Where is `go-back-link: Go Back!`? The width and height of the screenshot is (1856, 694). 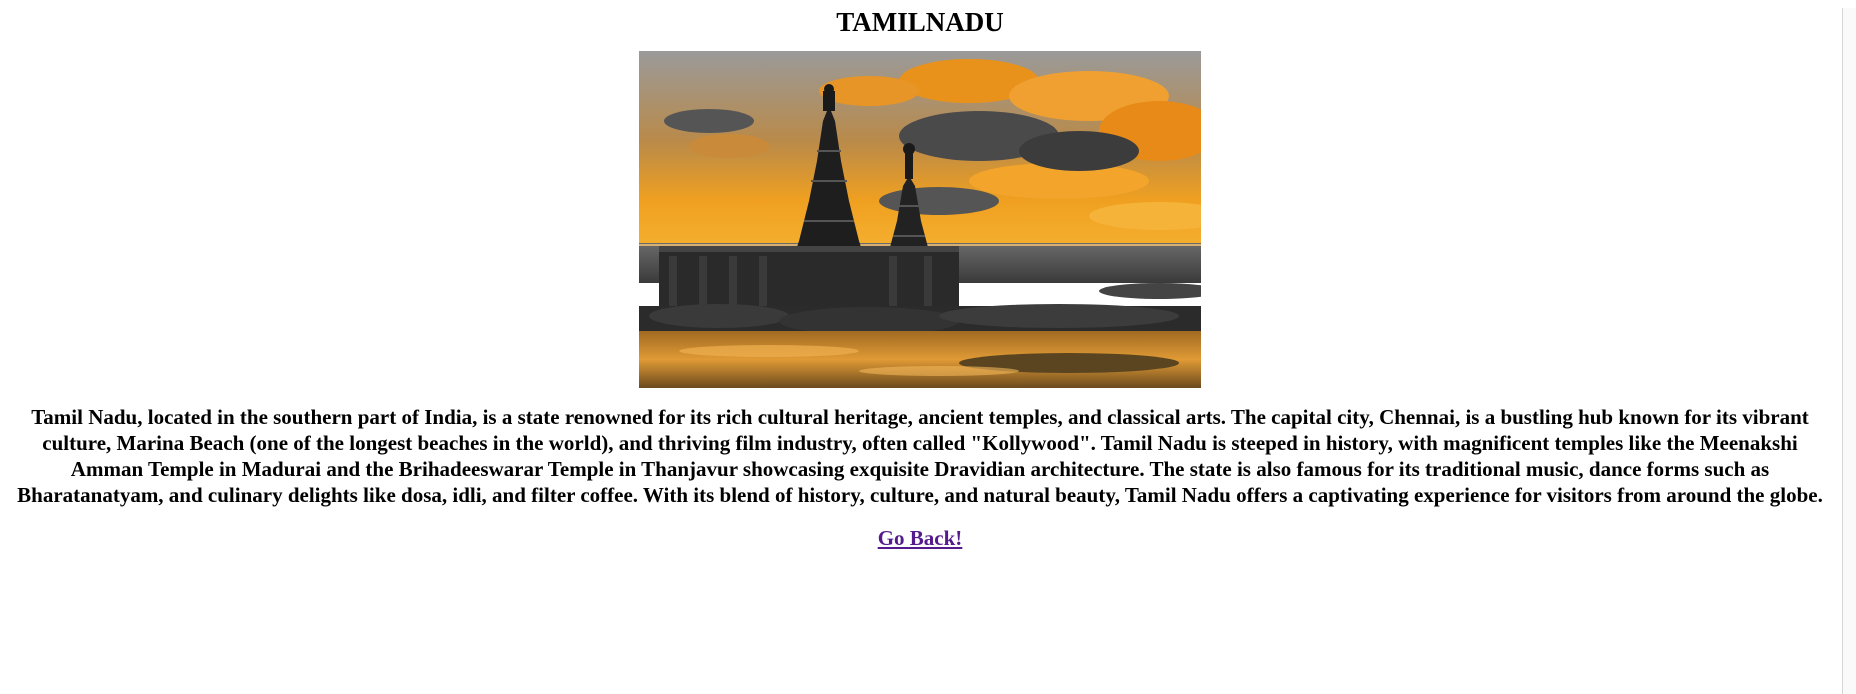
go-back-link: Go Back! is located at coordinates (920, 538).